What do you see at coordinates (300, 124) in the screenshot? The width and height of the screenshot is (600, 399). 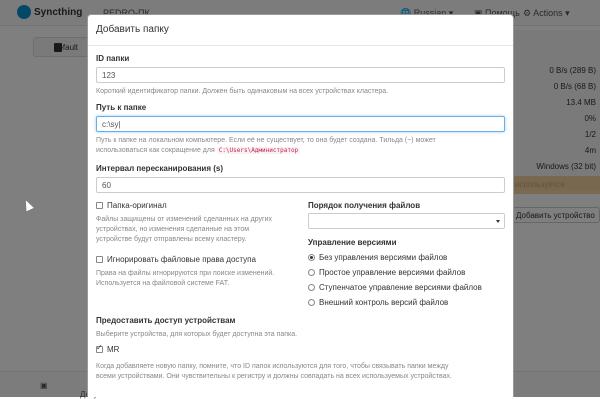 I see `folder-path-input: c:\sy|` at bounding box center [300, 124].